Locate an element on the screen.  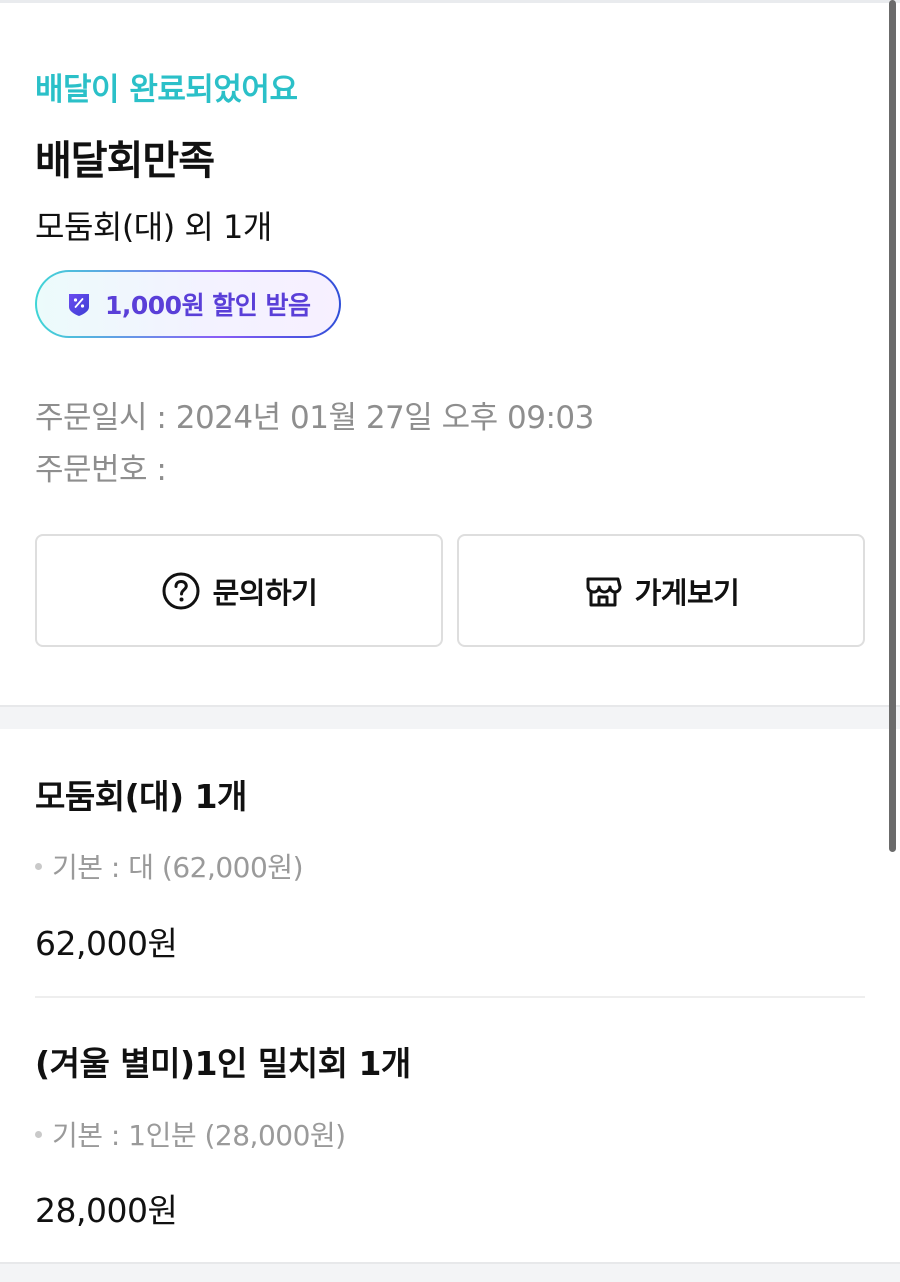
item-price: 62,000원 is located at coordinates (106, 943).